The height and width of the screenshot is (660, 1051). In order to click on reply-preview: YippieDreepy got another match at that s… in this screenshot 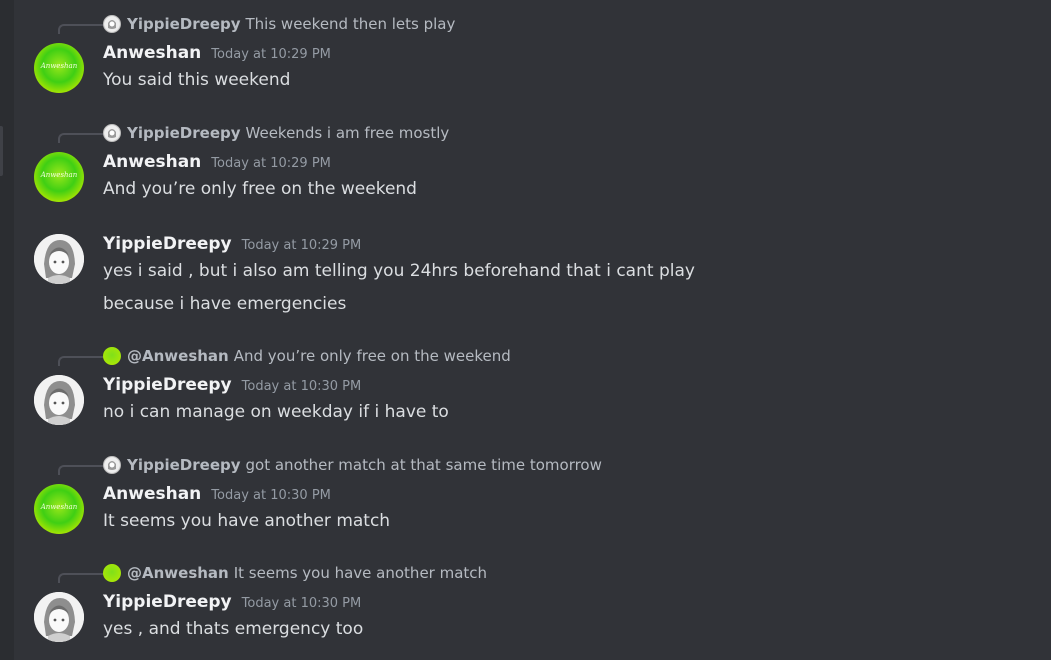, I will do `click(352, 465)`.